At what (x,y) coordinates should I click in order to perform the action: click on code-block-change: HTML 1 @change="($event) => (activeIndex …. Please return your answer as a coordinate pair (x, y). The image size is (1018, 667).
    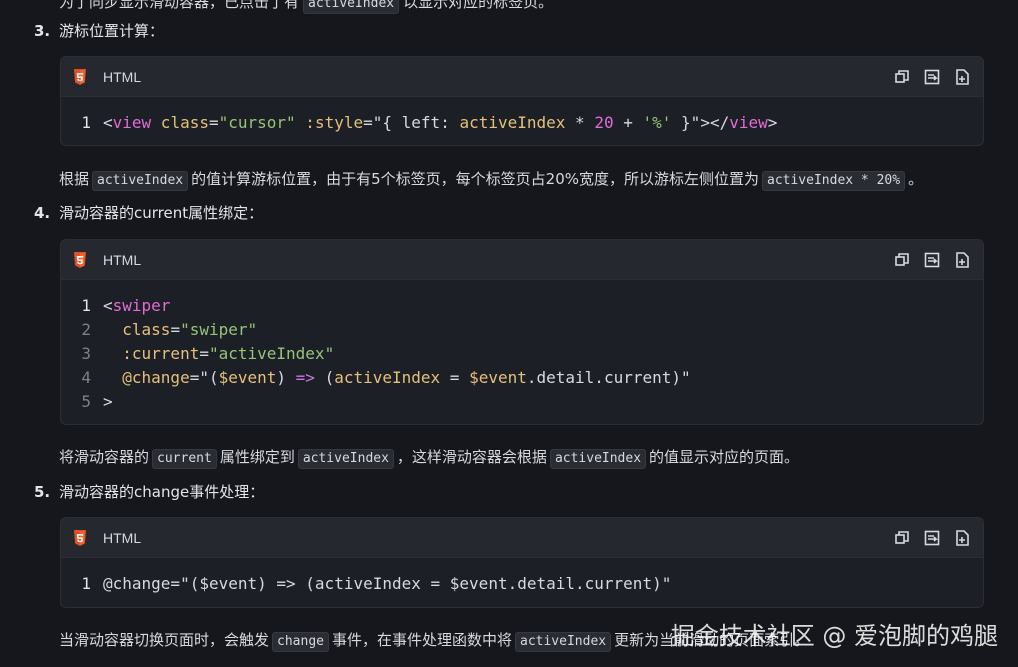
    Looking at the image, I should click on (522, 562).